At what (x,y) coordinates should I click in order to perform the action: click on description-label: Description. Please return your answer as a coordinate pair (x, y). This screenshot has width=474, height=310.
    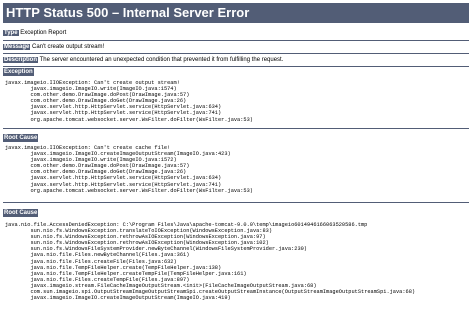
    Looking at the image, I should click on (21, 60).